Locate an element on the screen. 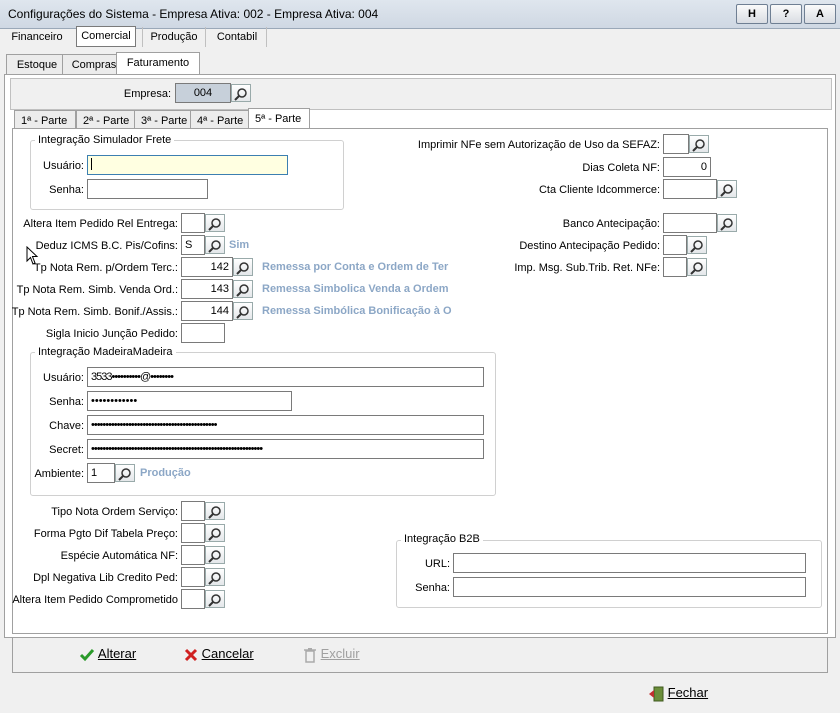  cta-cliente-input is located at coordinates (690, 189).